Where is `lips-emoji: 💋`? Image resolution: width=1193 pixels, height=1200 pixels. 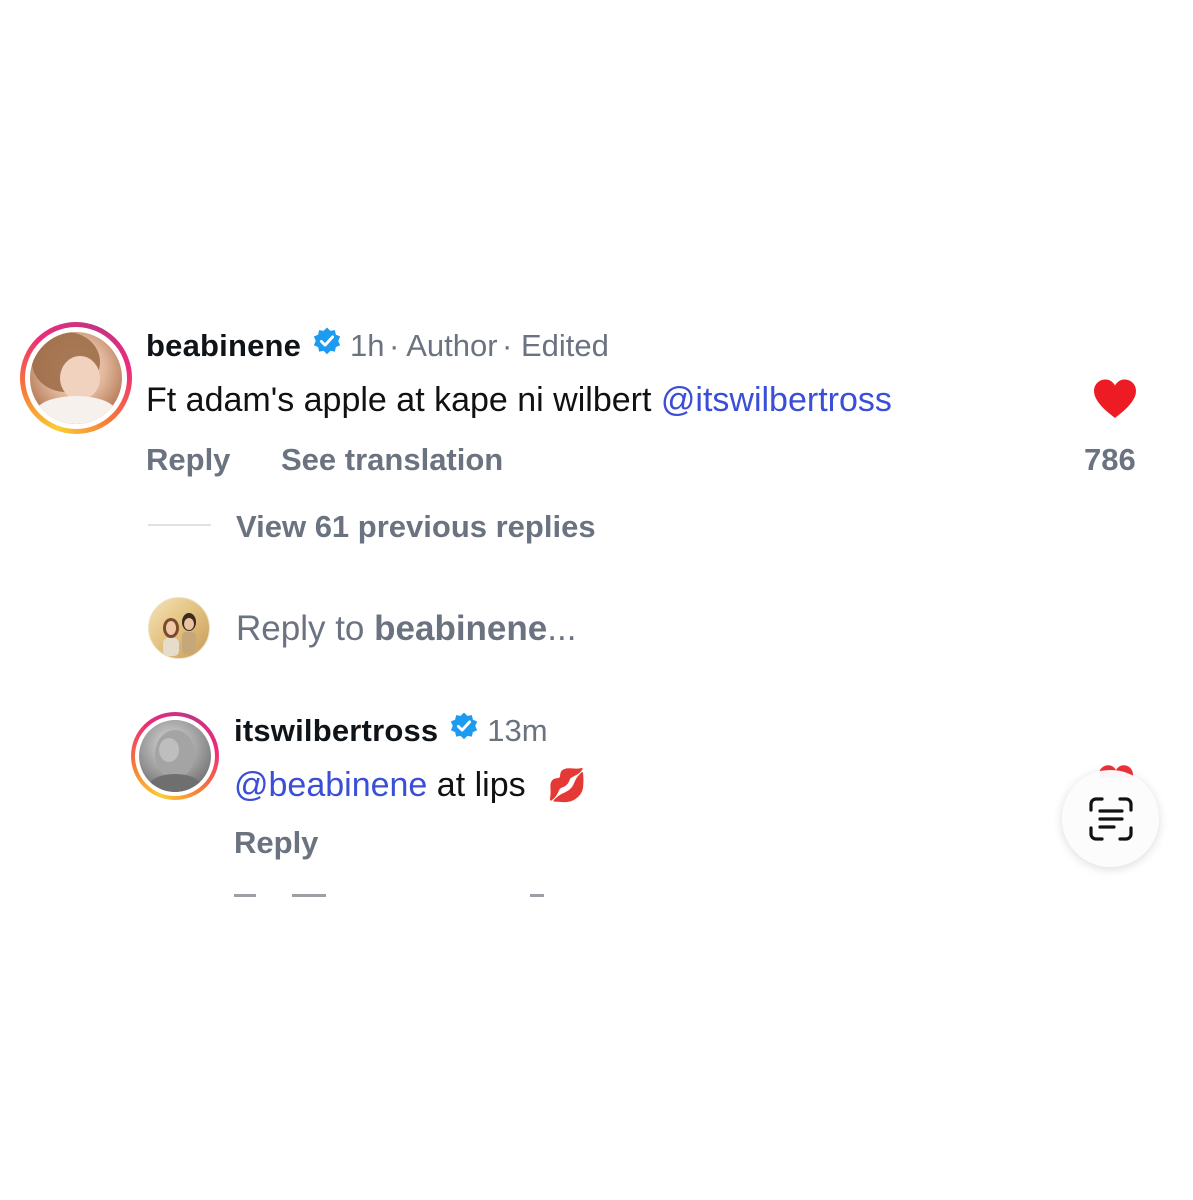 lips-emoji: 💋 is located at coordinates (567, 785).